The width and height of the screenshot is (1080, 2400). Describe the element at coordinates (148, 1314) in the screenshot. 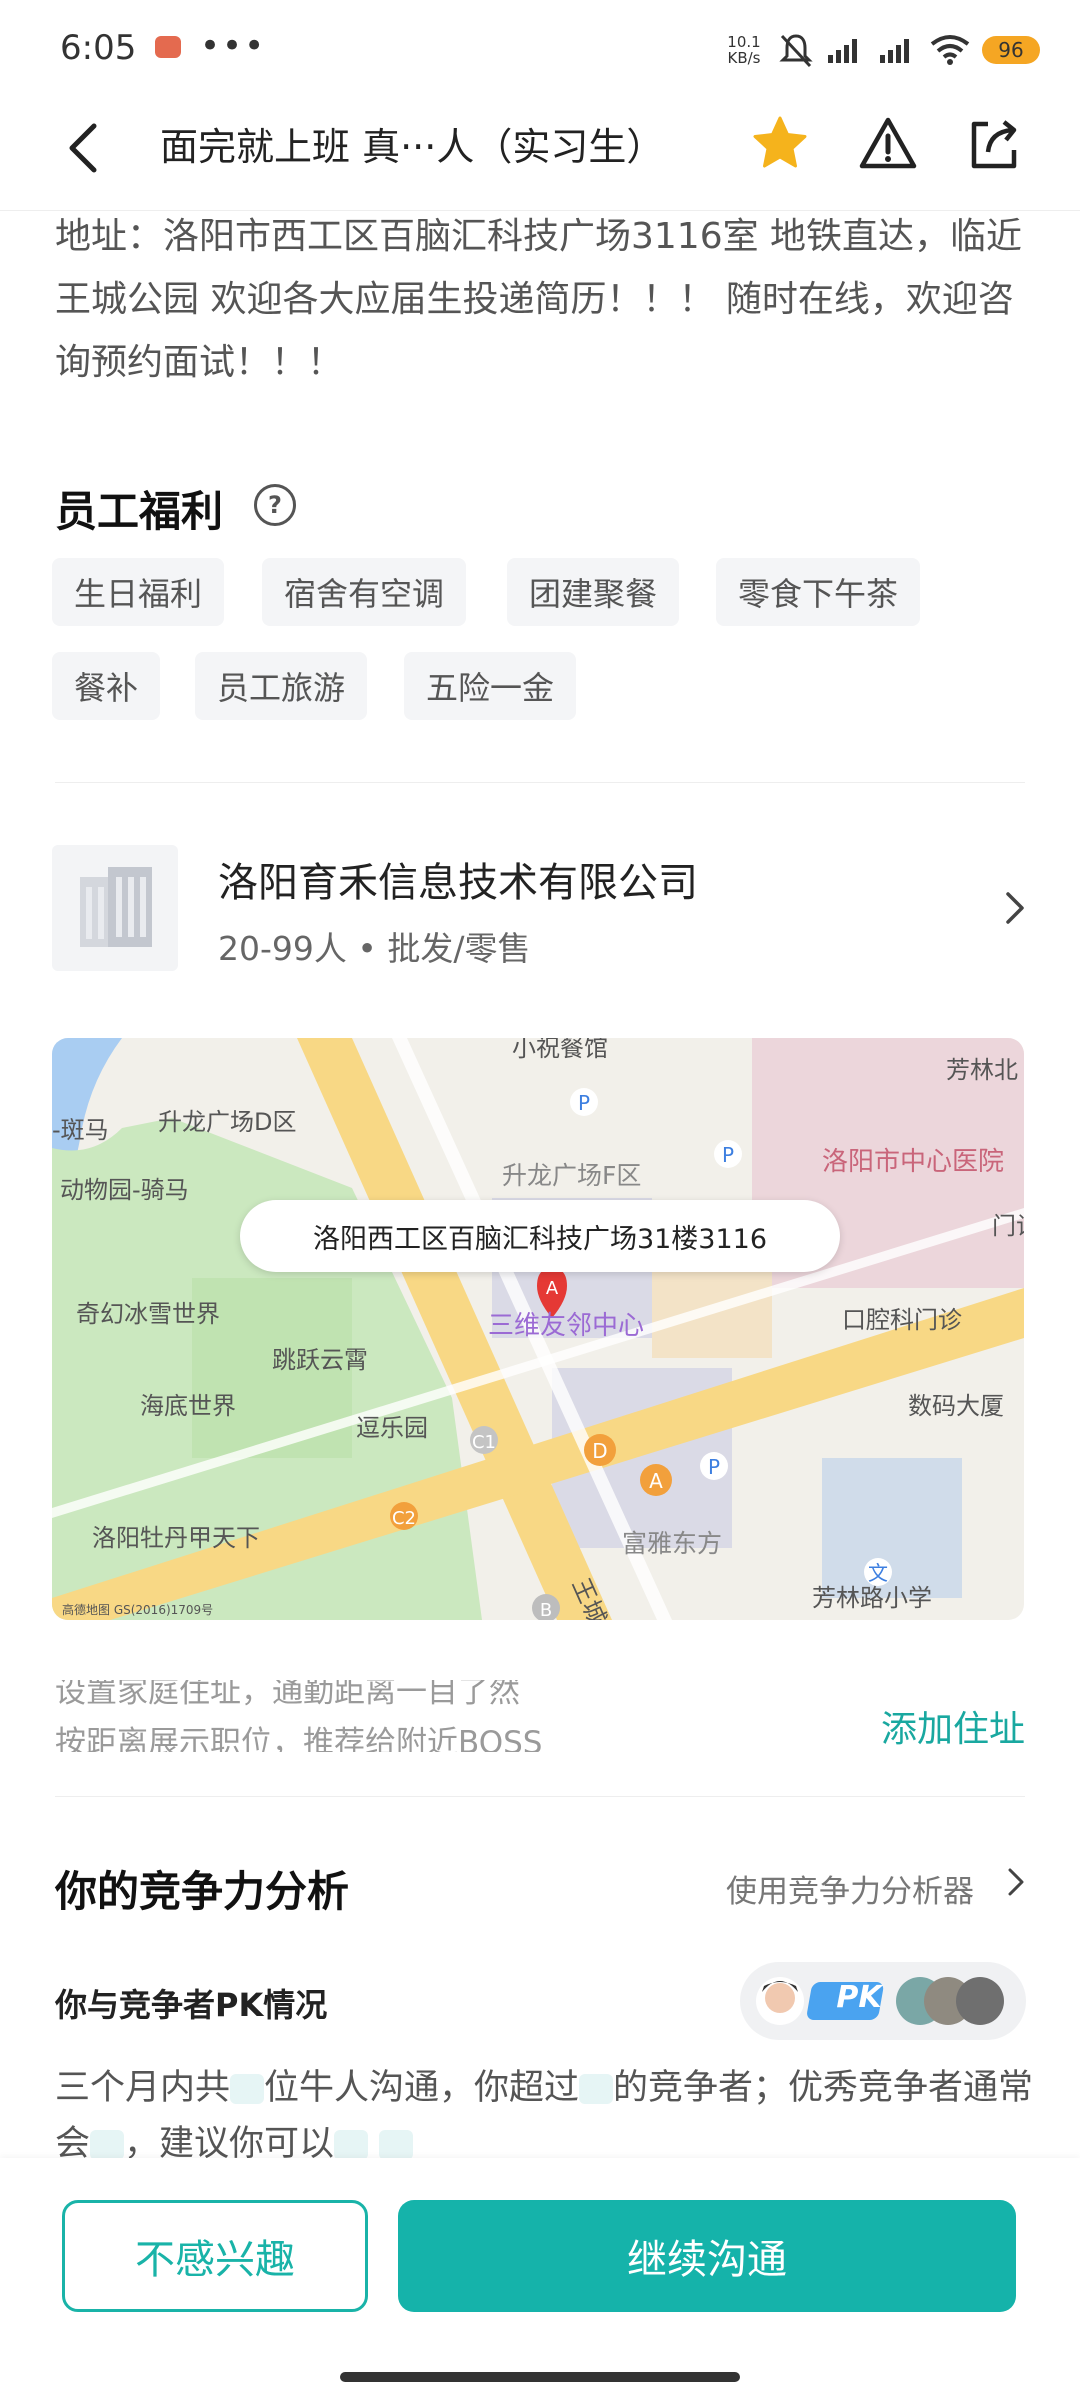

I see `map-label: 奇幻冰雪世界` at that location.